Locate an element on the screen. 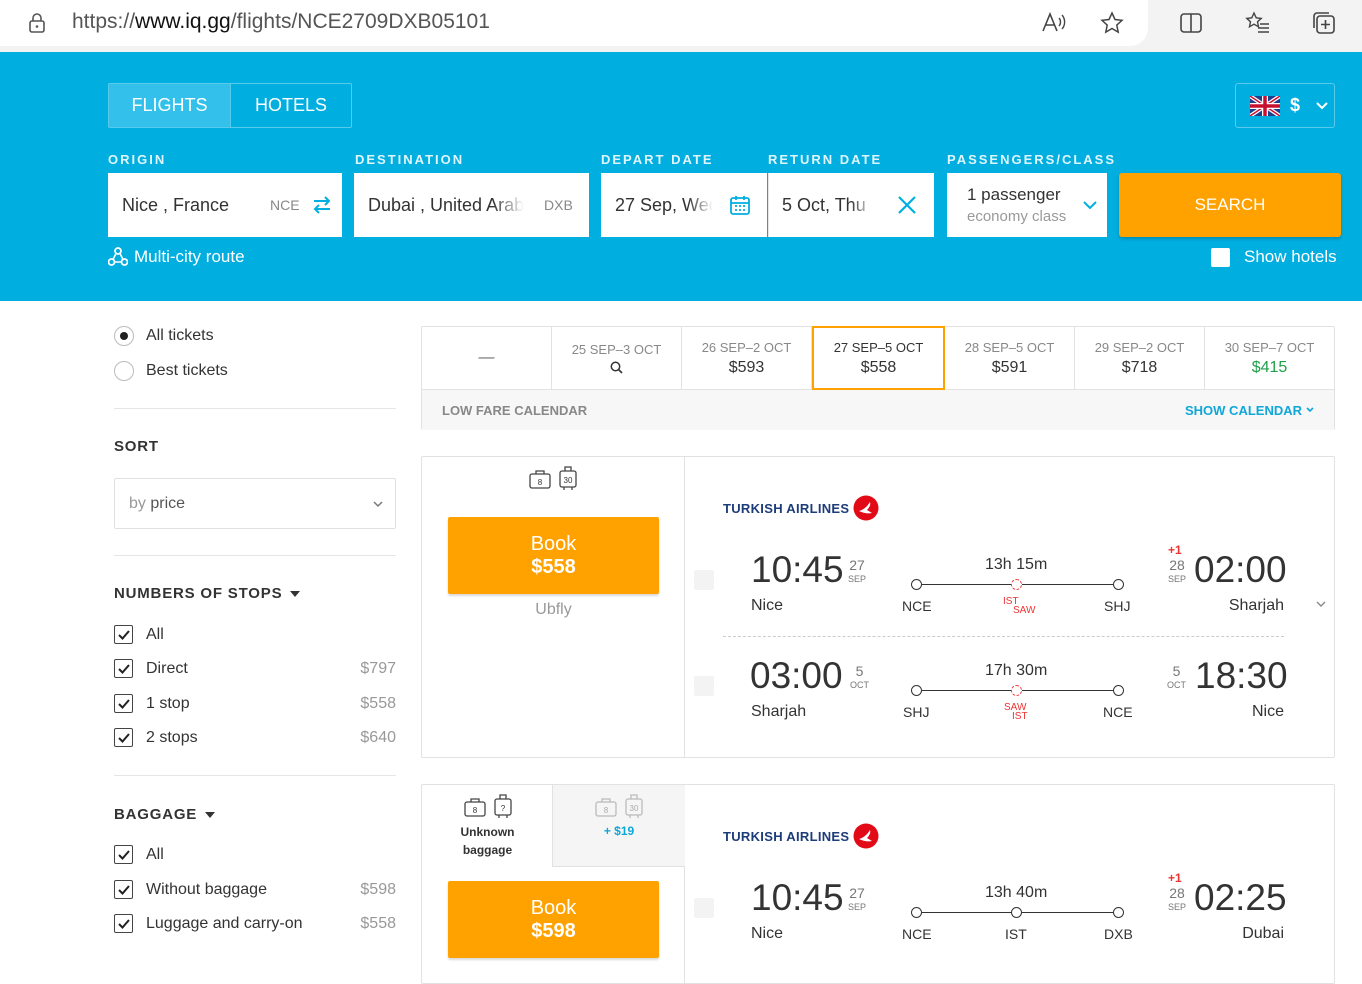 The width and height of the screenshot is (1362, 984). chevron-down-icon is located at coordinates (1090, 205).